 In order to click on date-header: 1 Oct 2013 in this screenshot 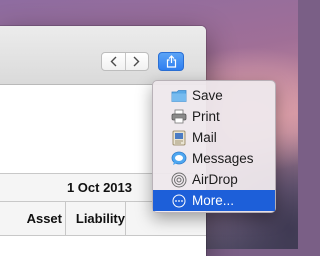, I will do `click(99, 187)`.